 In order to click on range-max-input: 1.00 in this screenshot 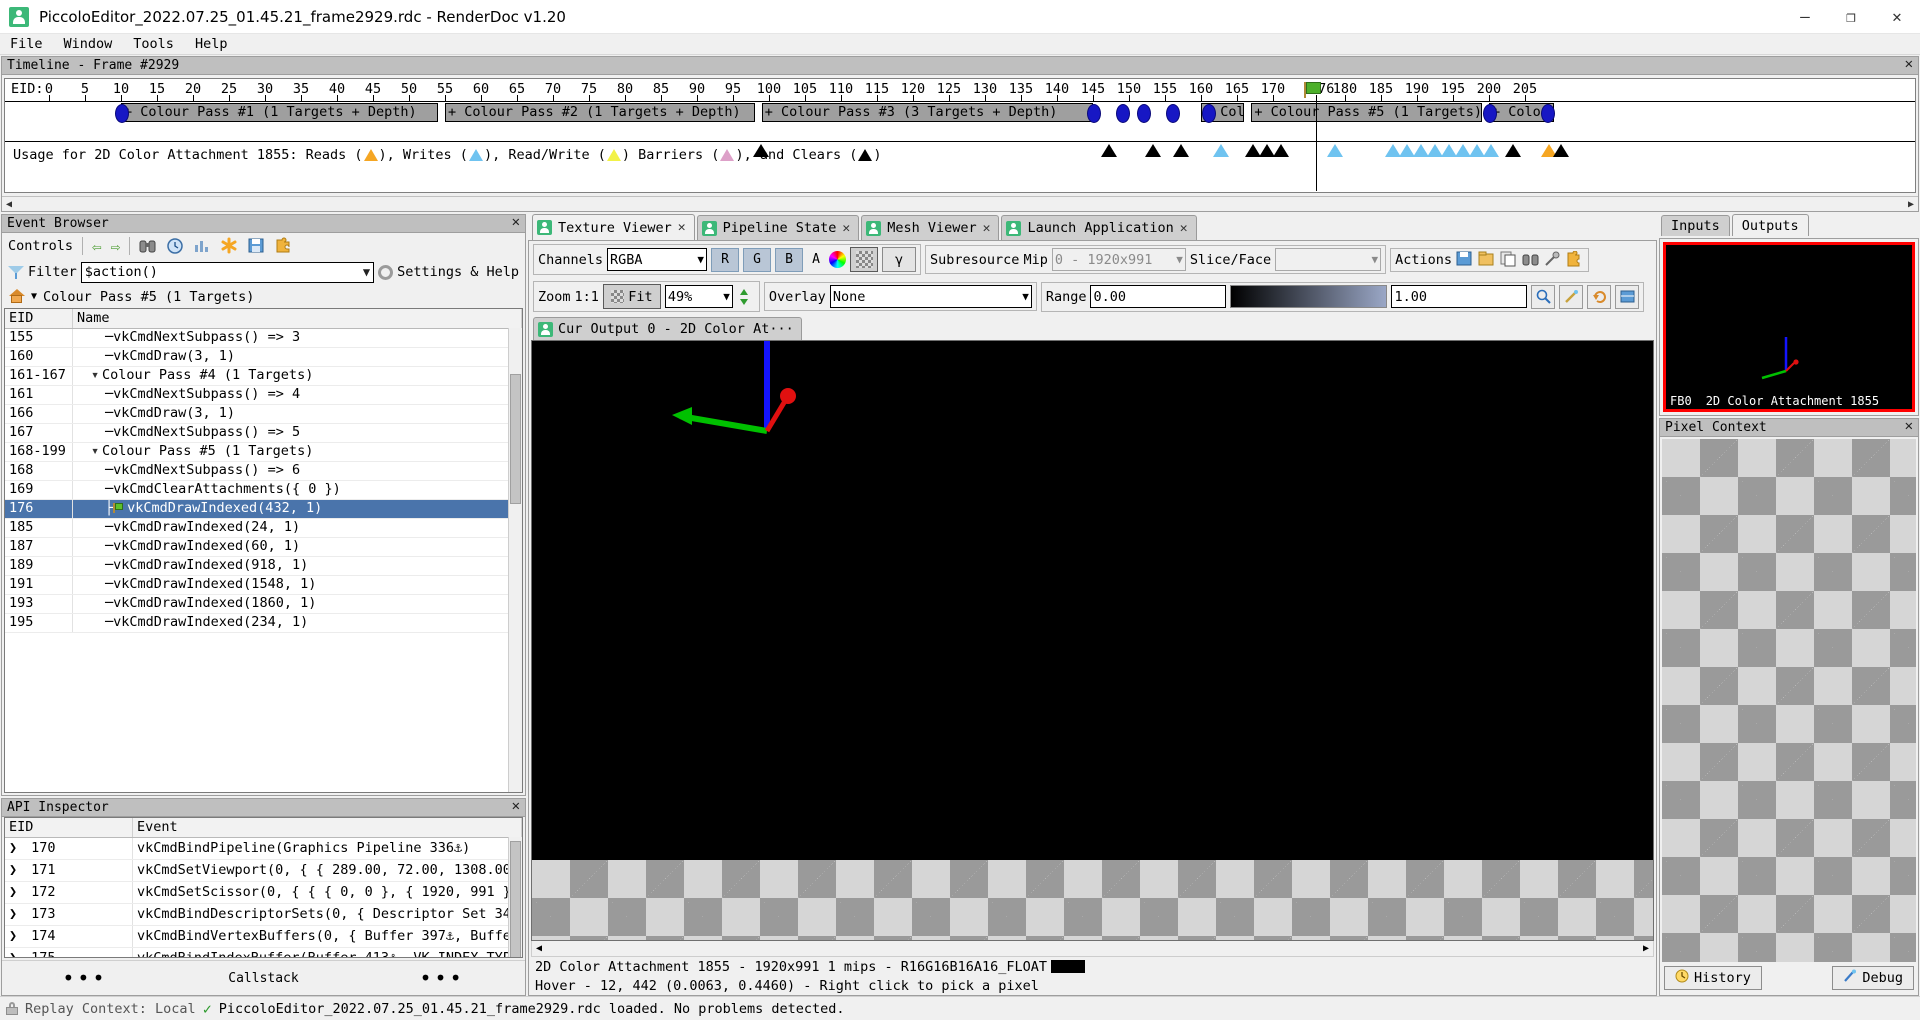, I will do `click(1459, 296)`.